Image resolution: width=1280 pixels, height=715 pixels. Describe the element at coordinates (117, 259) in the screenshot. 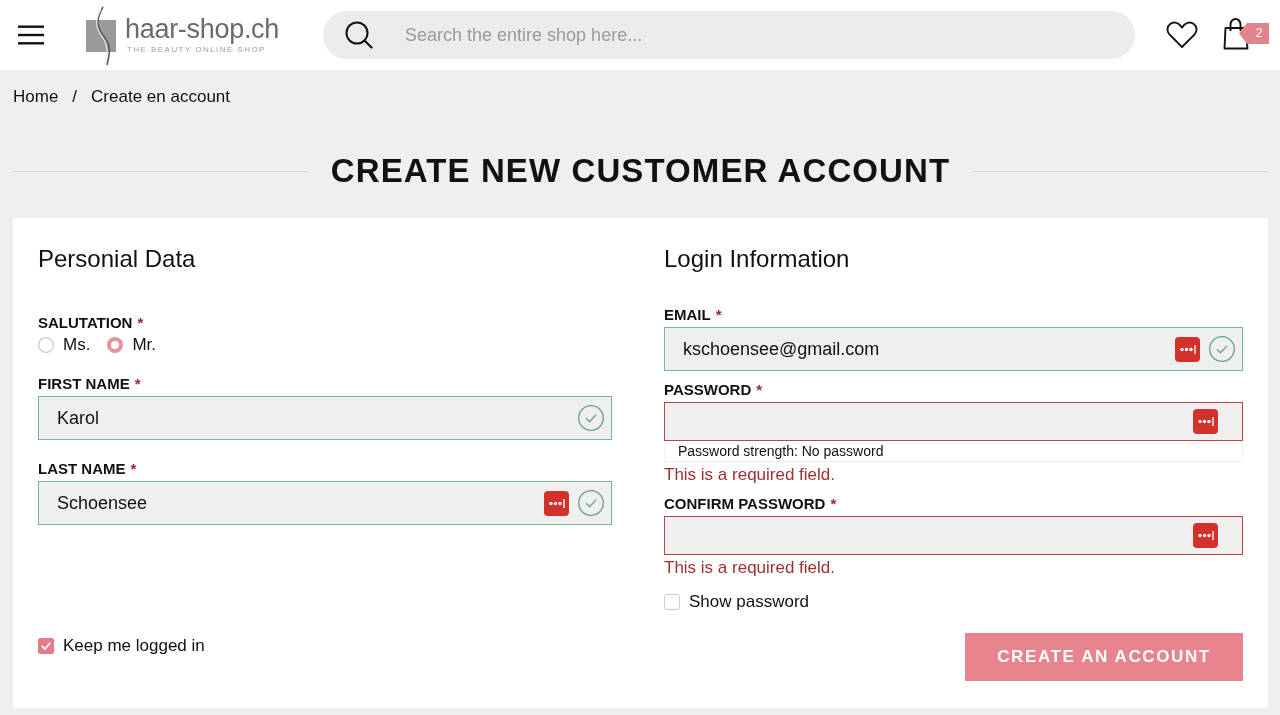

I see `section-title: Personial Data` at that location.